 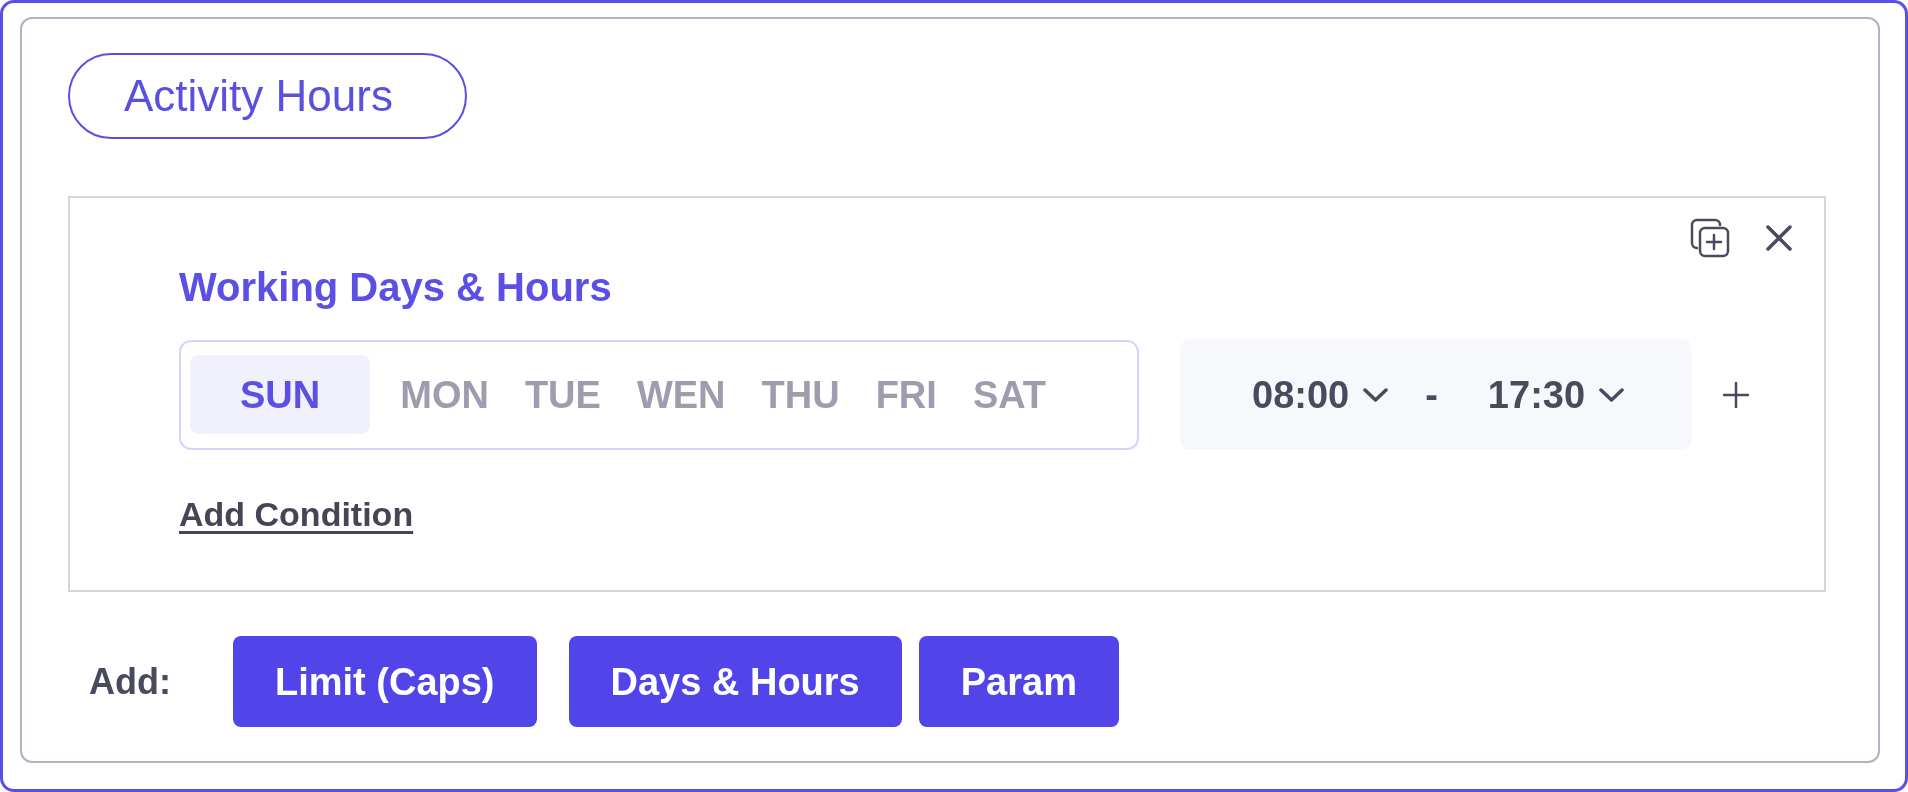 I want to click on add-option-button: Days & Hours, so click(x=735, y=682).